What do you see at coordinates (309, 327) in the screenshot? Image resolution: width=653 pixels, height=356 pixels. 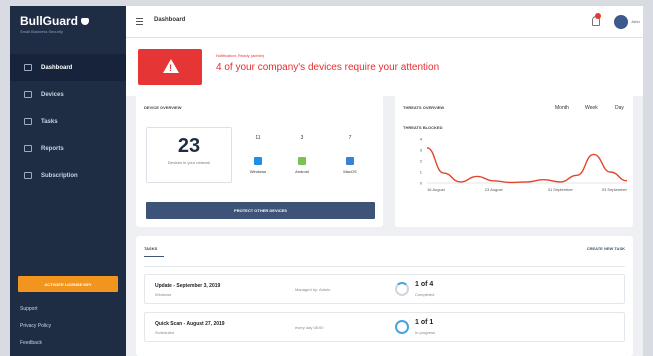 I see `task-owner: every day 08:00` at bounding box center [309, 327].